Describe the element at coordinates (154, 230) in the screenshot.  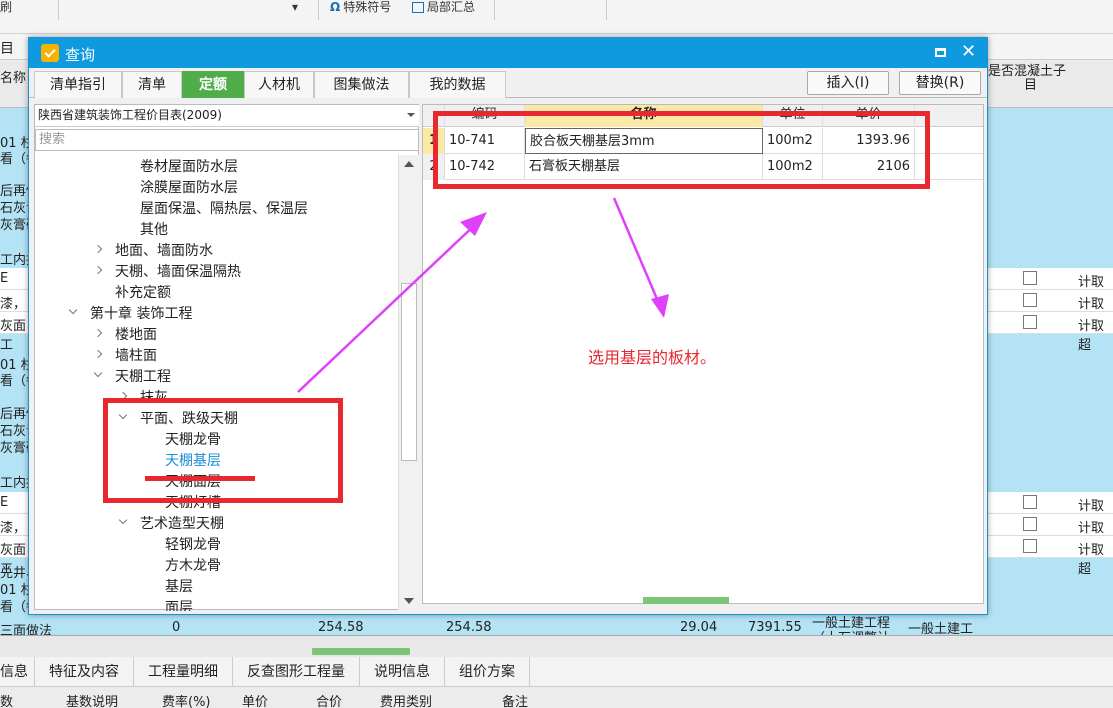
I see `tree-node-label: 其他` at that location.